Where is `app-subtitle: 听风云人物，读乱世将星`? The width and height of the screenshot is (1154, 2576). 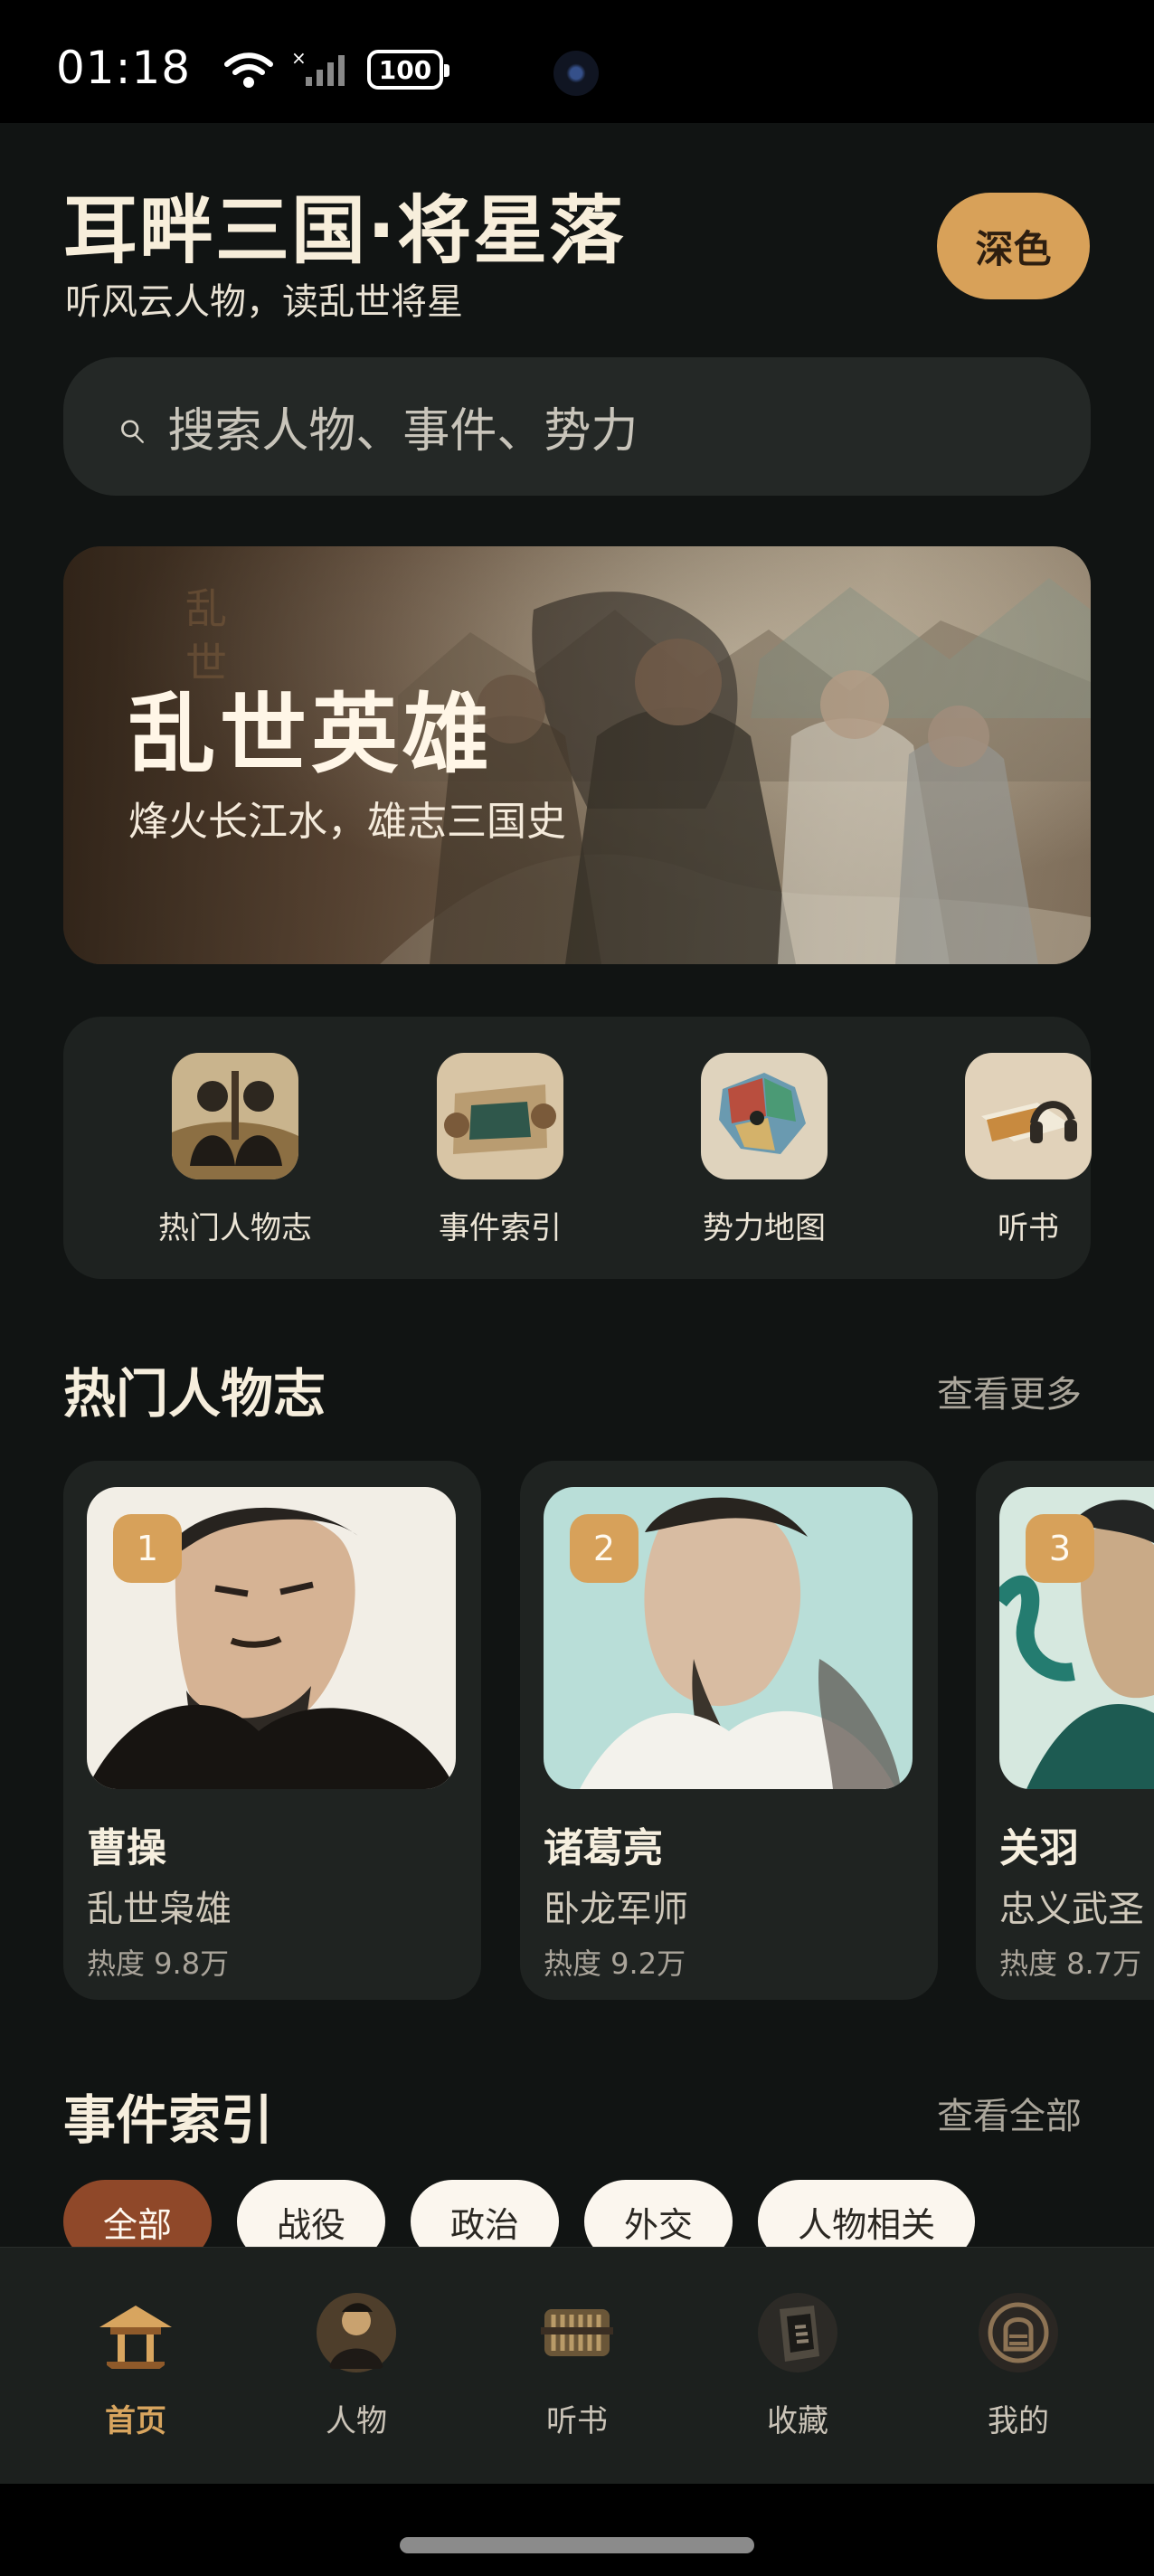 app-subtitle: 听风云人物，读乱世将星 is located at coordinates (264, 302).